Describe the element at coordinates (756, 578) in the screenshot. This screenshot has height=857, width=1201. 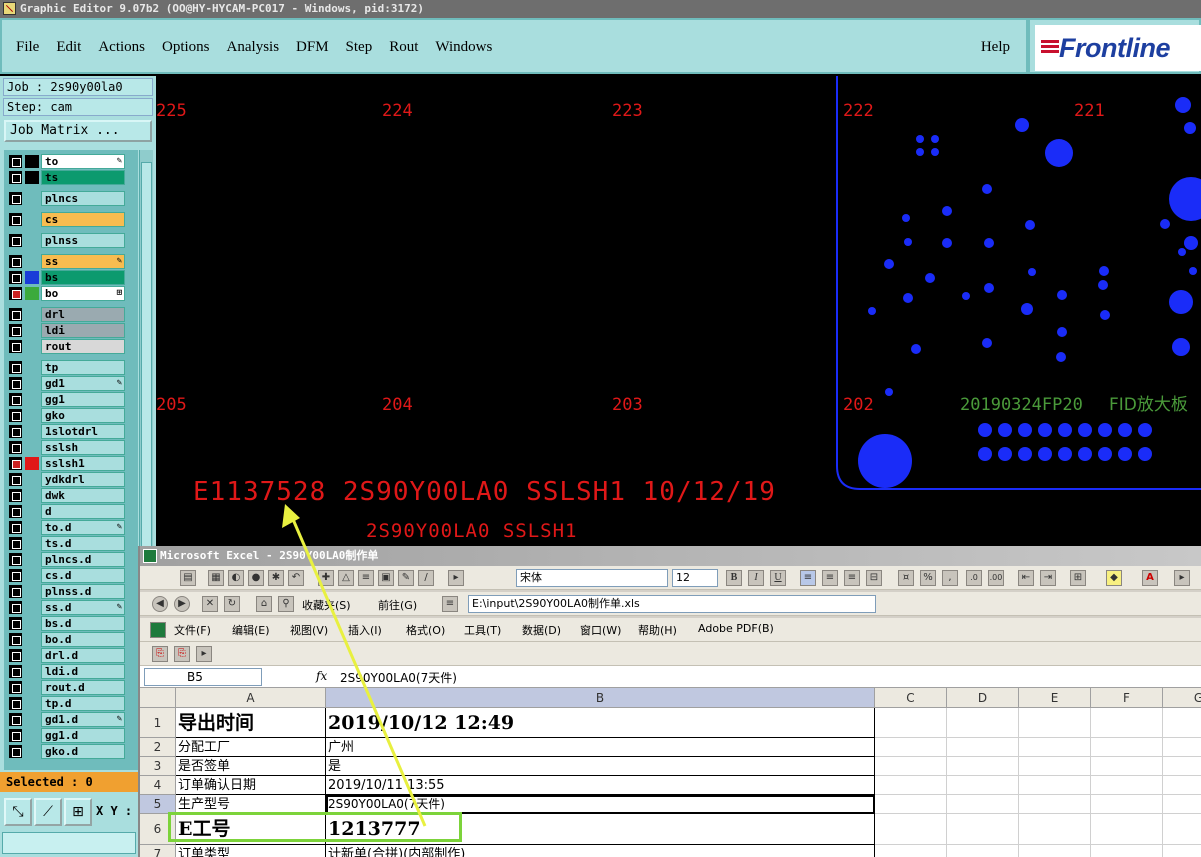
I see `italic-button: I` at that location.